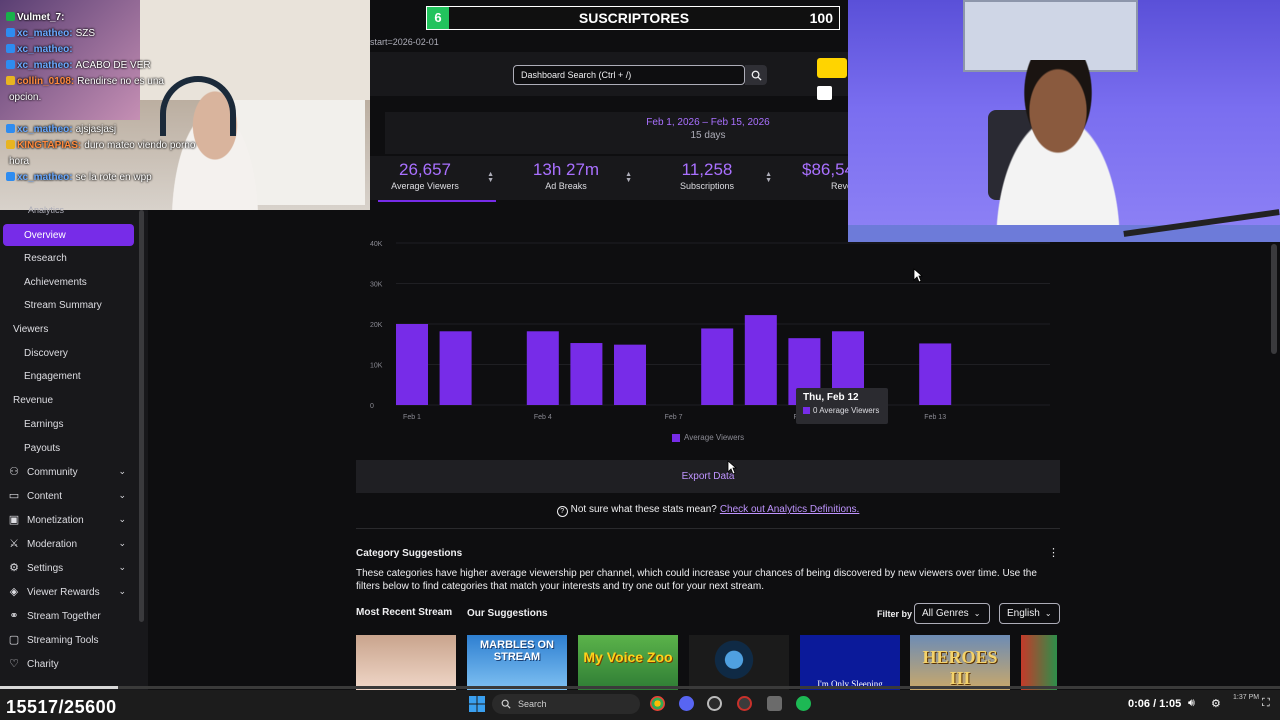 The width and height of the screenshot is (1280, 720). Describe the element at coordinates (126, 34) in the screenshot. I see `chat-message: xc_matheo: SZS` at that location.